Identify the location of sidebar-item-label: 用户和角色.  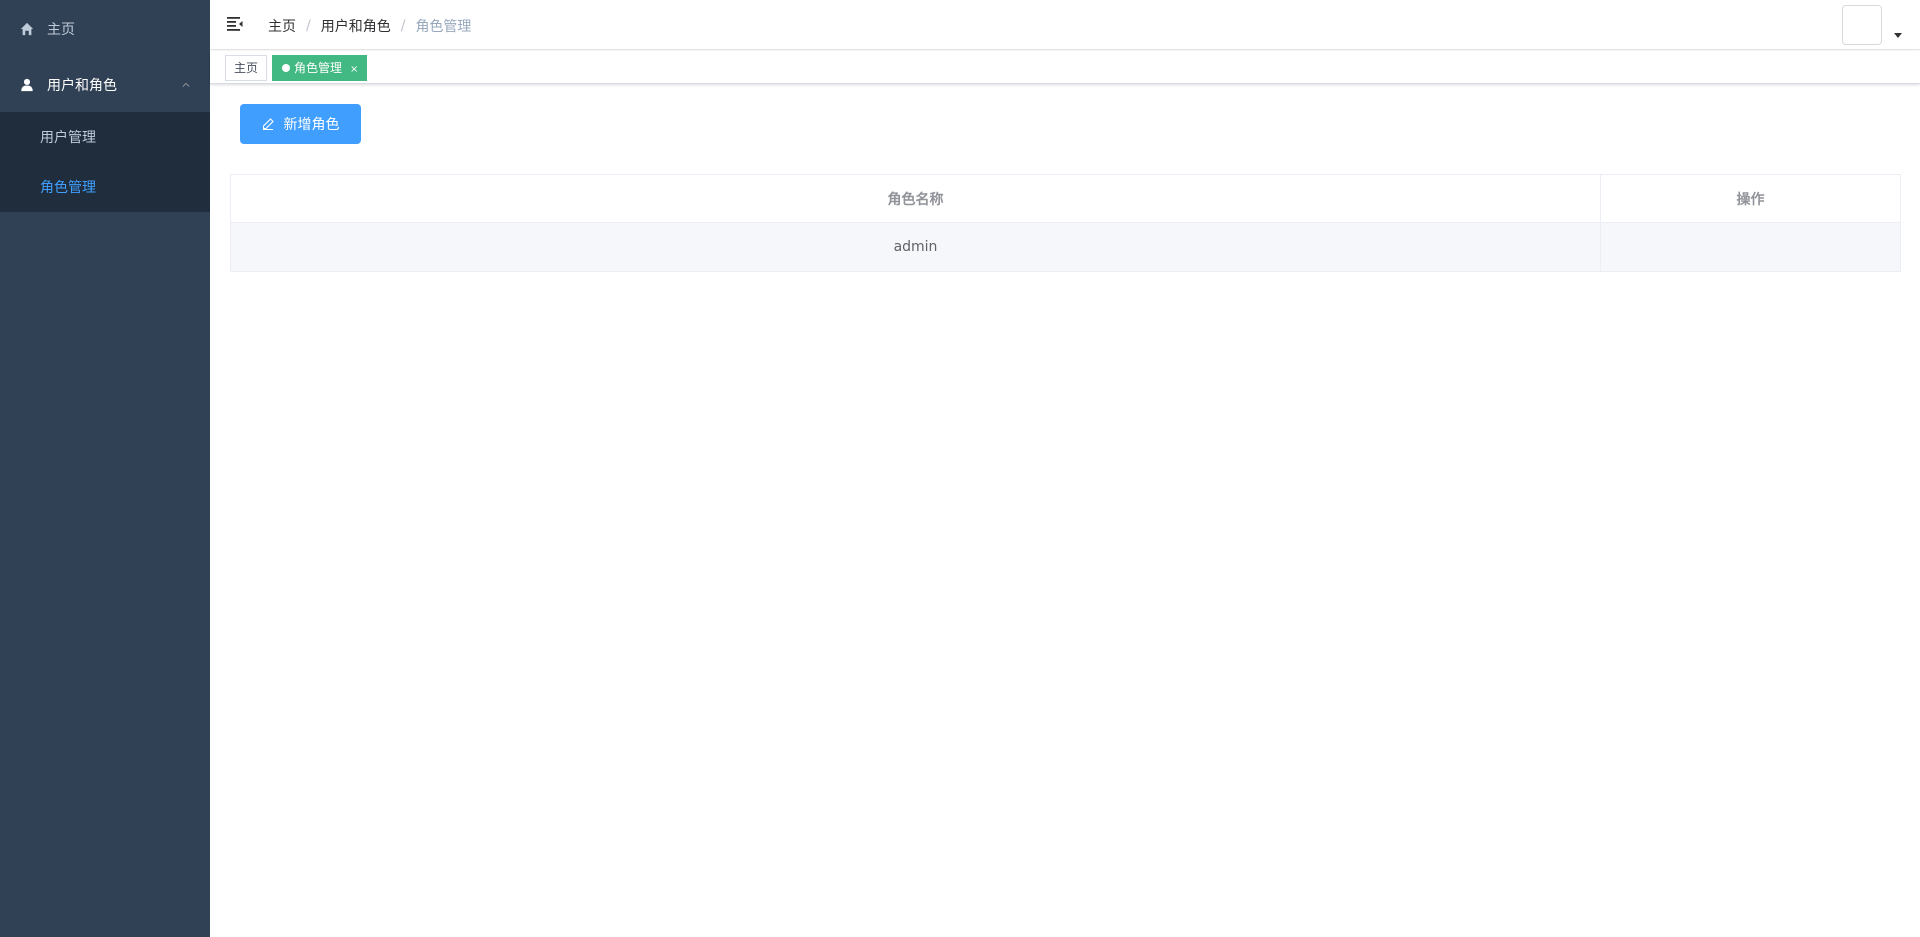
(82, 86).